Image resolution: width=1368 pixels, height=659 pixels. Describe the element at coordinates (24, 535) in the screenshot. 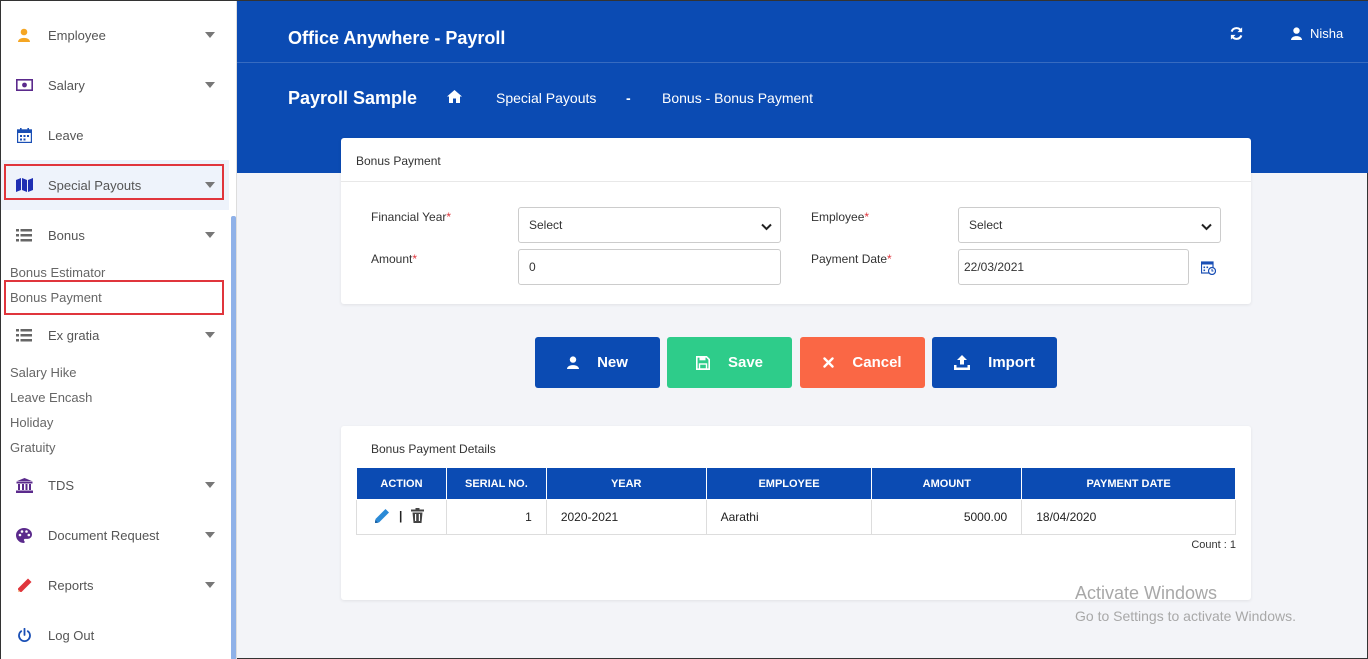

I see `palette-icon` at that location.